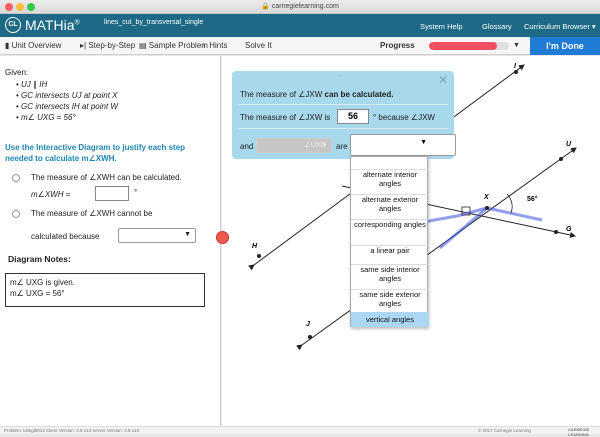 This screenshot has width=600, height=437. I want to click on unit-overview-button: ▮ Unit Overview, so click(33, 45).